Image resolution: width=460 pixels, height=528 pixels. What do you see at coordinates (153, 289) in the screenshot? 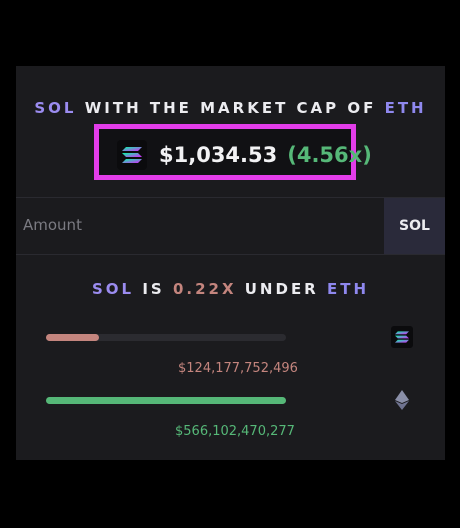
I see `comparison-is: IS` at bounding box center [153, 289].